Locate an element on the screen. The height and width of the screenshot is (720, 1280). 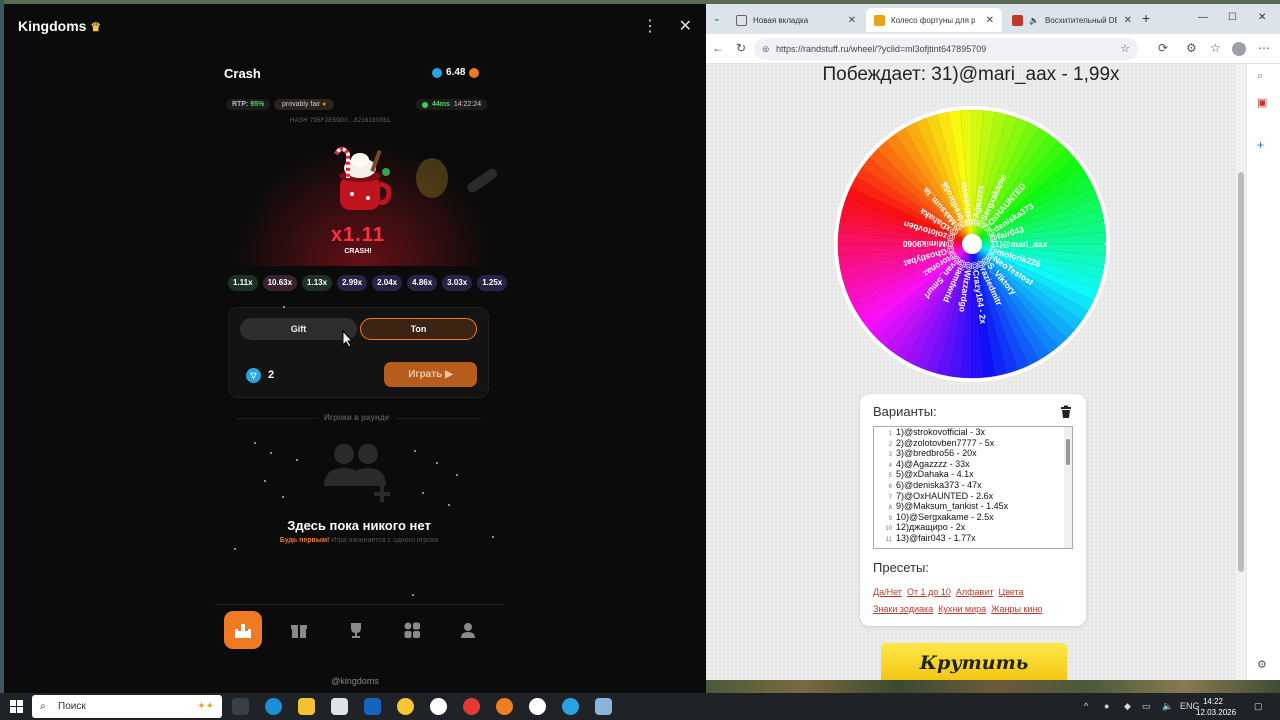
preset-link: Кухни мира is located at coordinates (962, 609).